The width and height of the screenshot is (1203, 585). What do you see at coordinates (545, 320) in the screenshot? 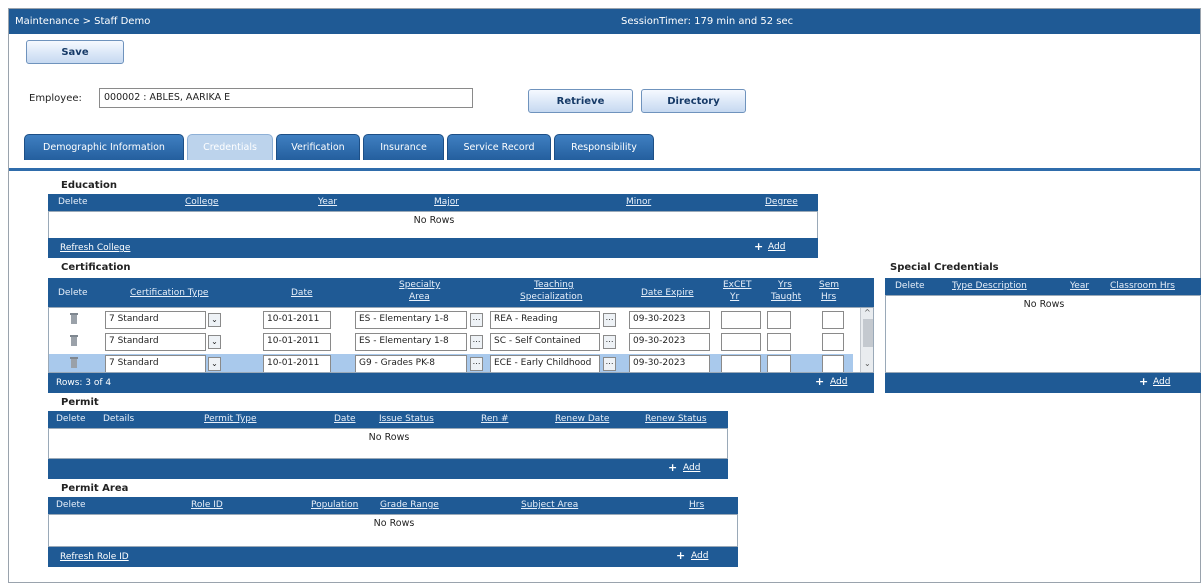
I see `teaching-specialization-field: REA - Reading` at bounding box center [545, 320].